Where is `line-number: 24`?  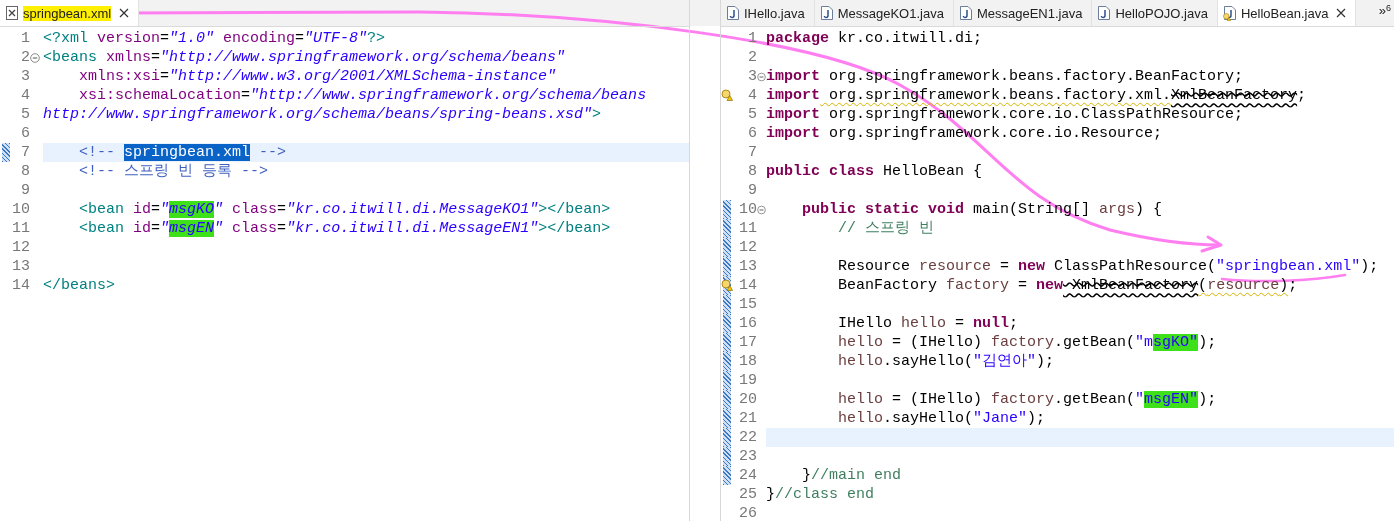 line-number: 24 is located at coordinates (747, 475).